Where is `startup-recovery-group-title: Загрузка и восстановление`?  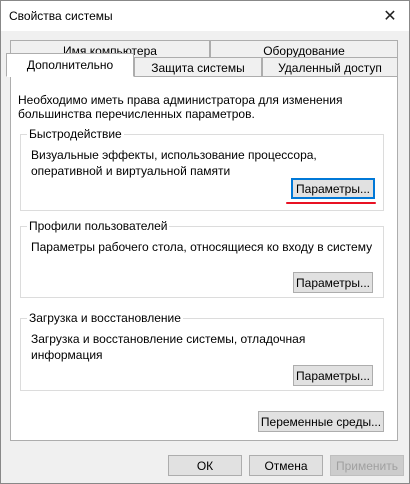
startup-recovery-group-title: Загрузка и восстановление is located at coordinates (105, 318).